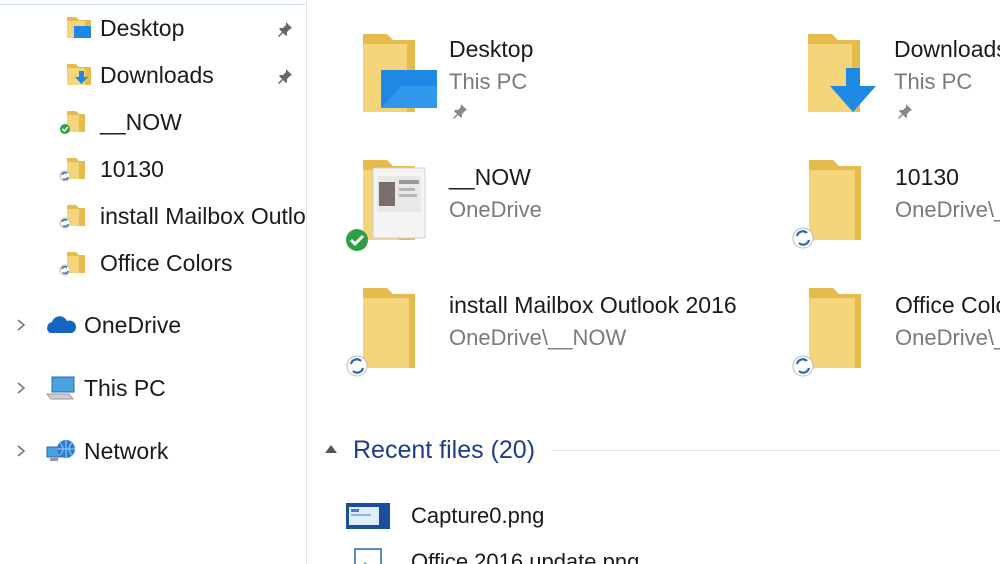 Image resolution: width=1000 pixels, height=564 pixels. Describe the element at coordinates (126, 450) in the screenshot. I see `nav-item-label: Network` at that location.